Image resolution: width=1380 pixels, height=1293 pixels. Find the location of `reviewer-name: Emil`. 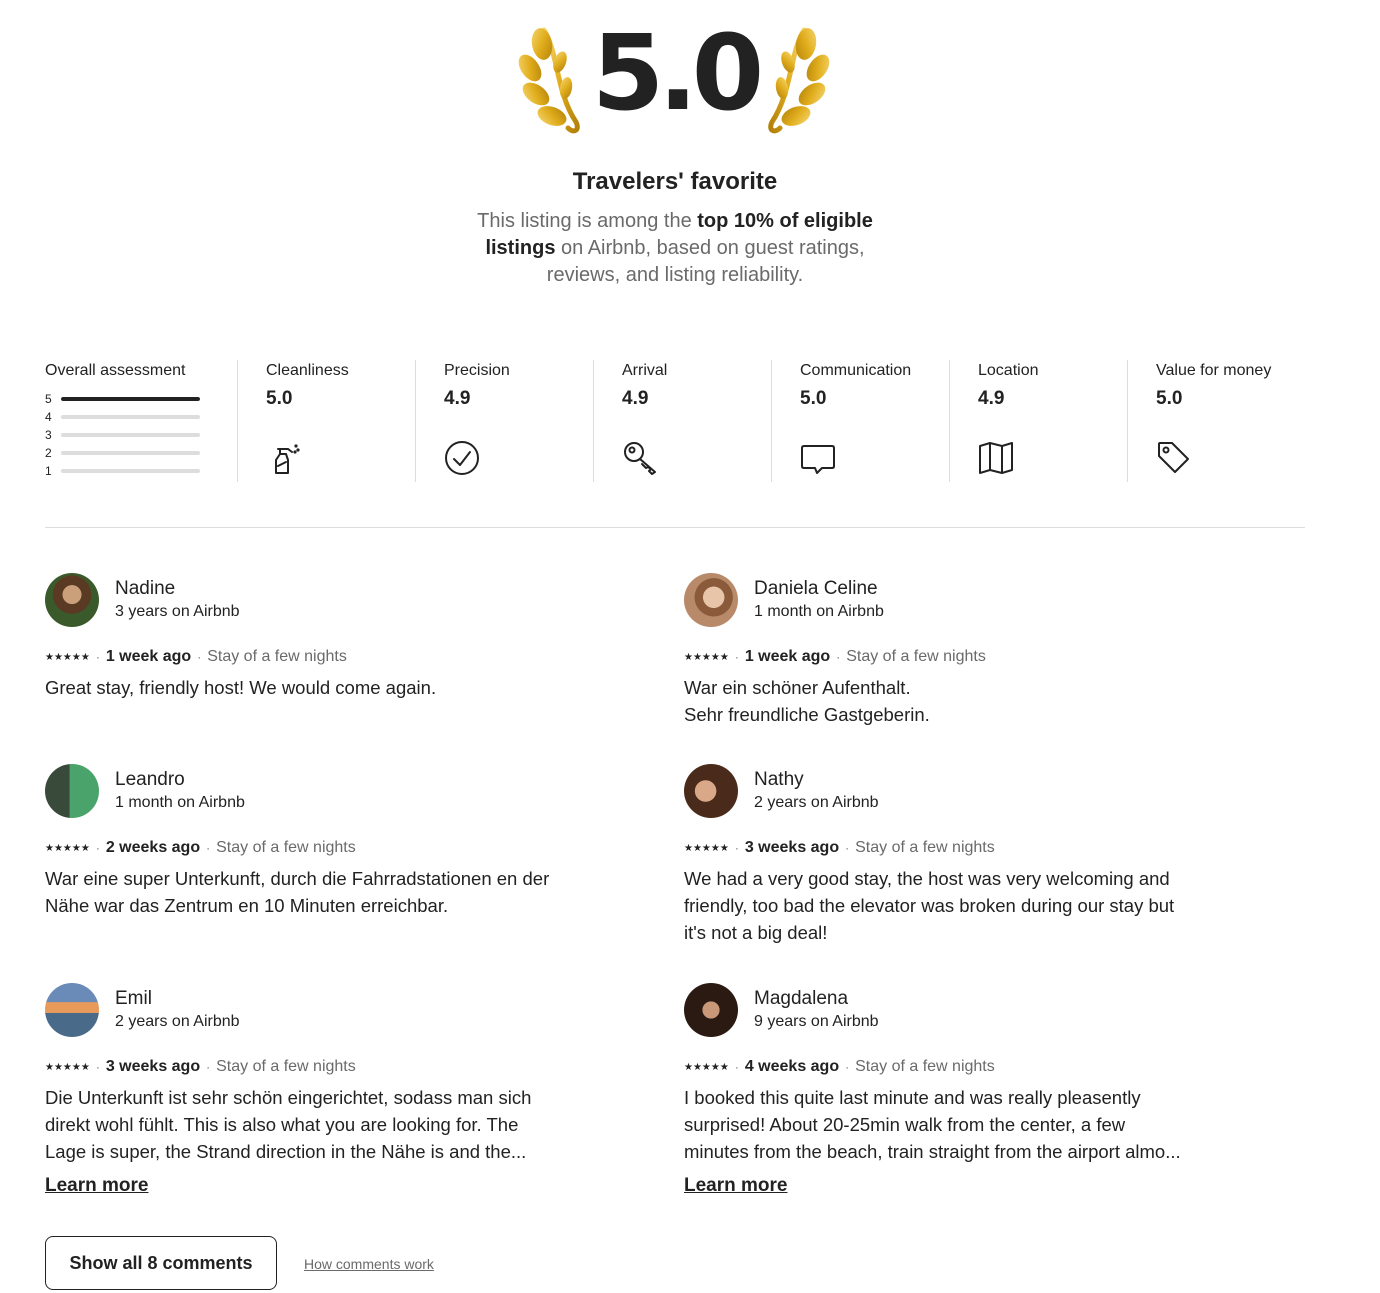

reviewer-name: Emil is located at coordinates (133, 998).